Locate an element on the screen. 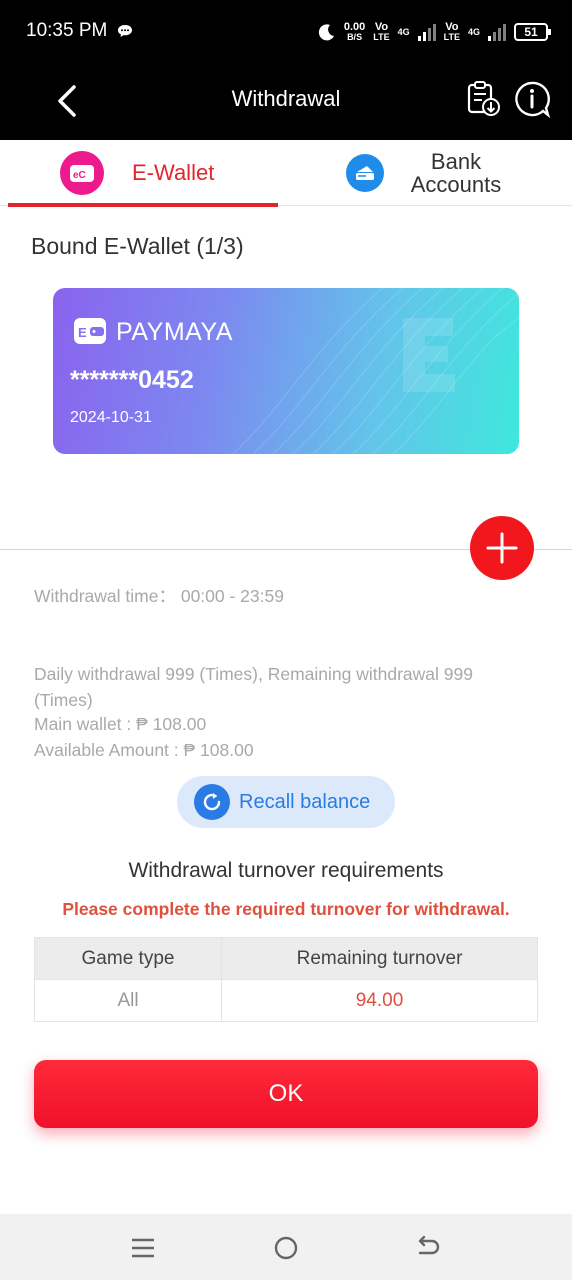 The width and height of the screenshot is (572, 1280). table-row: All 94.00 is located at coordinates (286, 1000).